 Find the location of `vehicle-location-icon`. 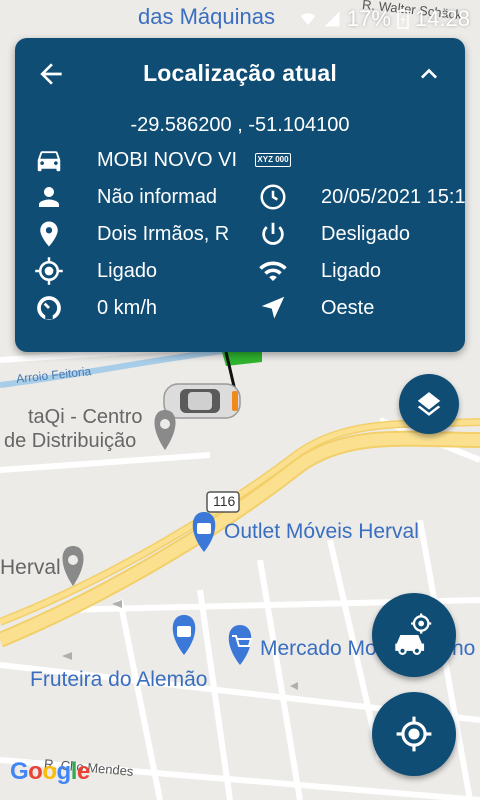

vehicle-location-icon is located at coordinates (413, 634).